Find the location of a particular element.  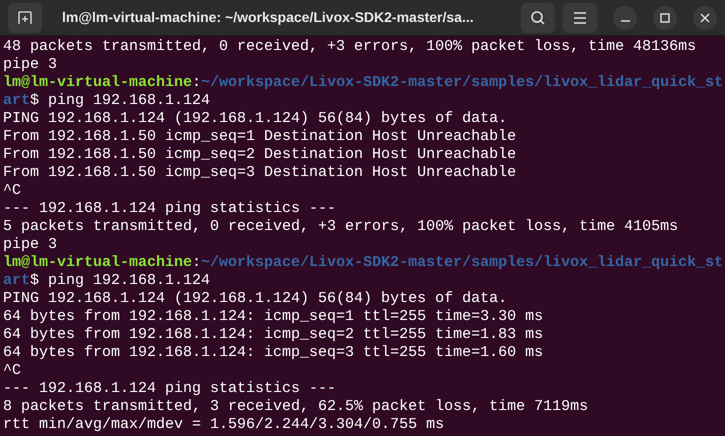

new-tab-button is located at coordinates (25, 17).